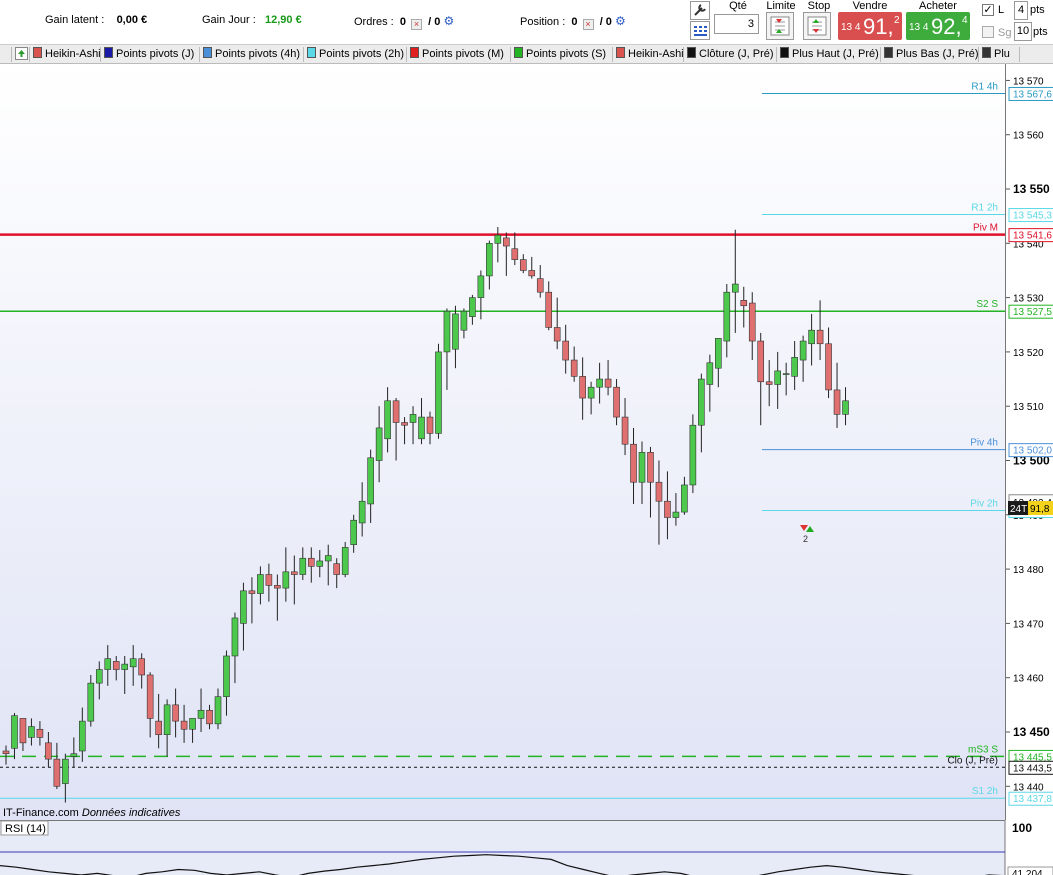 The height and width of the screenshot is (875, 1053). I want to click on add-indicator-icon, so click(21, 54).